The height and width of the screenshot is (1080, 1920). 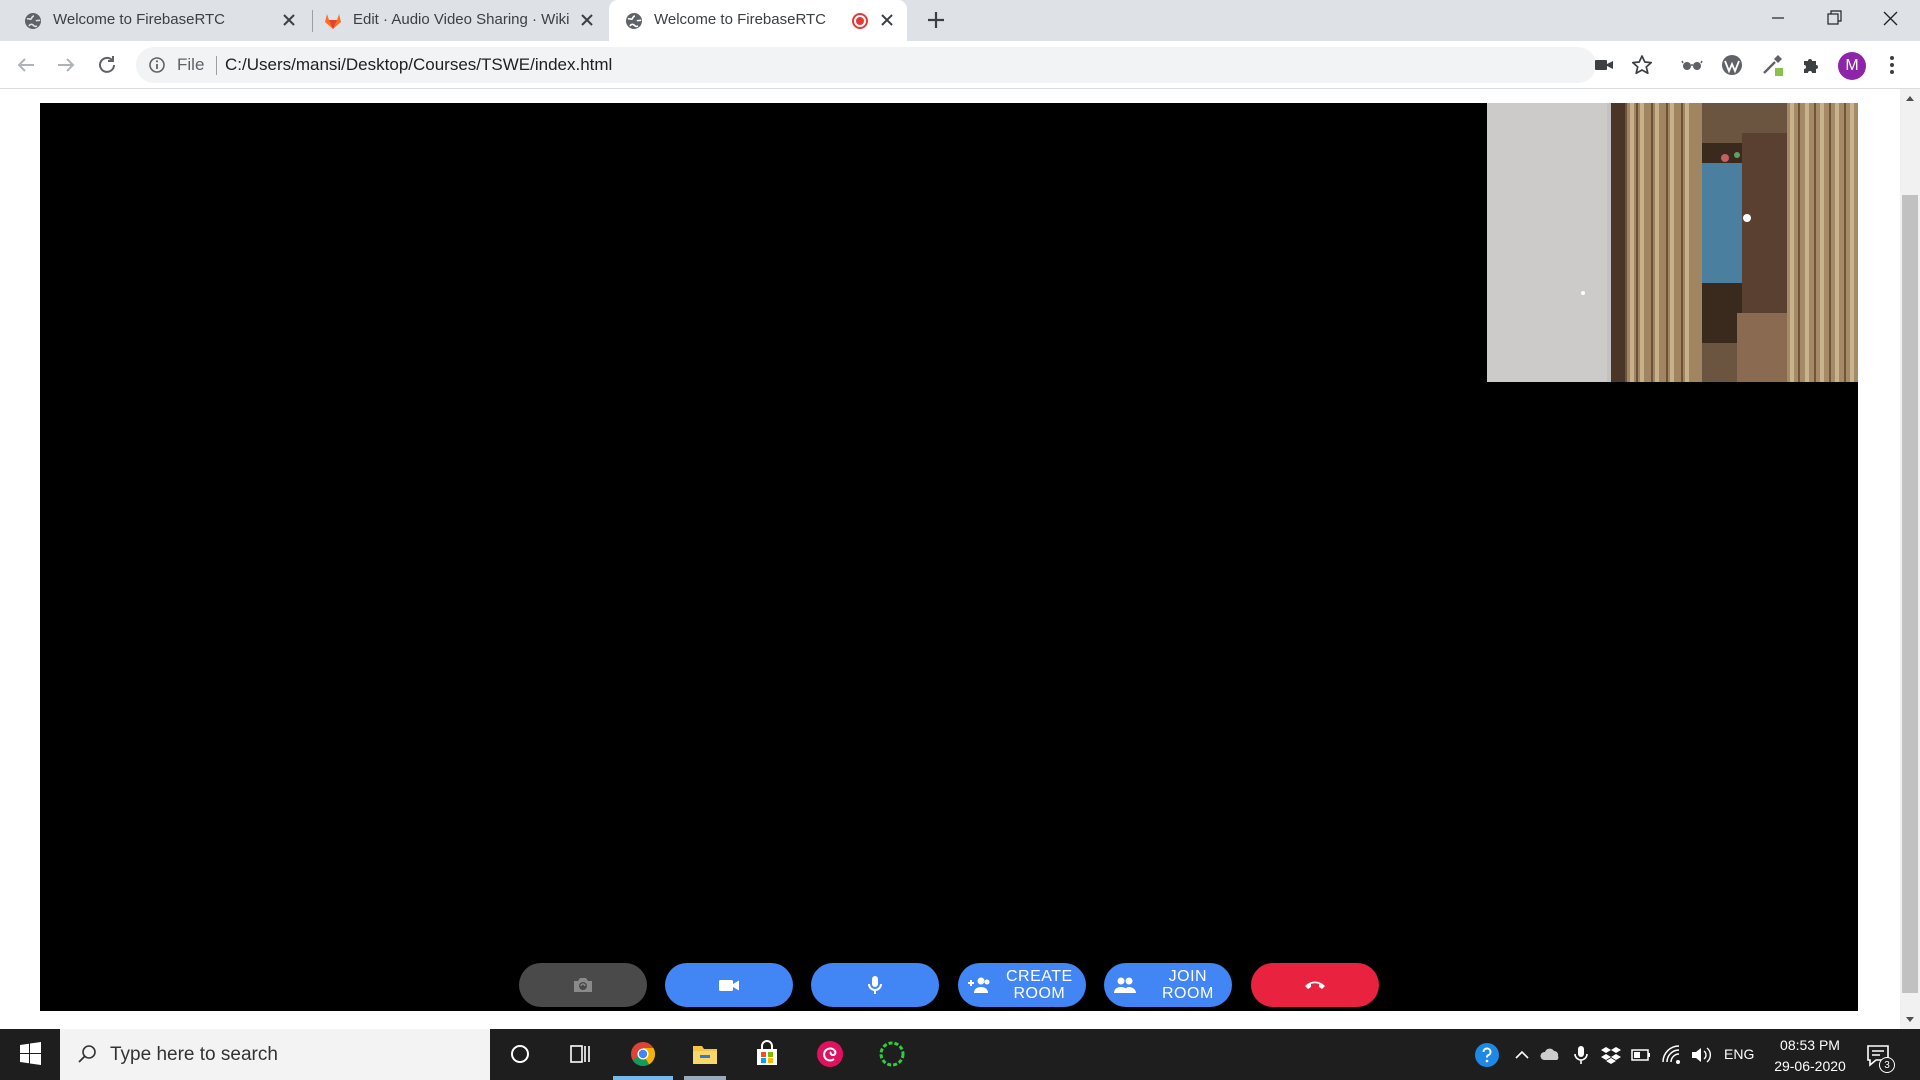 I want to click on call-end-icon, so click(x=1315, y=985).